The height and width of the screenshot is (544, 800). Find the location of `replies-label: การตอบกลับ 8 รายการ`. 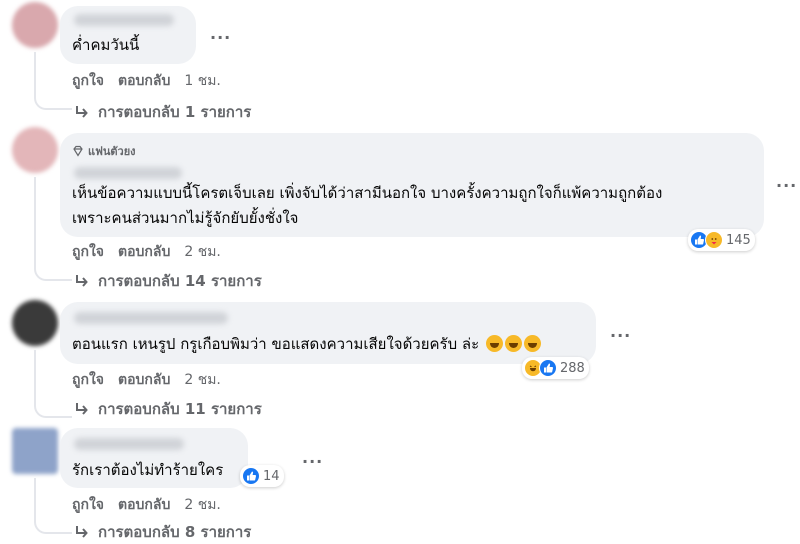

replies-label: การตอบกลับ 8 รายการ is located at coordinates (175, 532).